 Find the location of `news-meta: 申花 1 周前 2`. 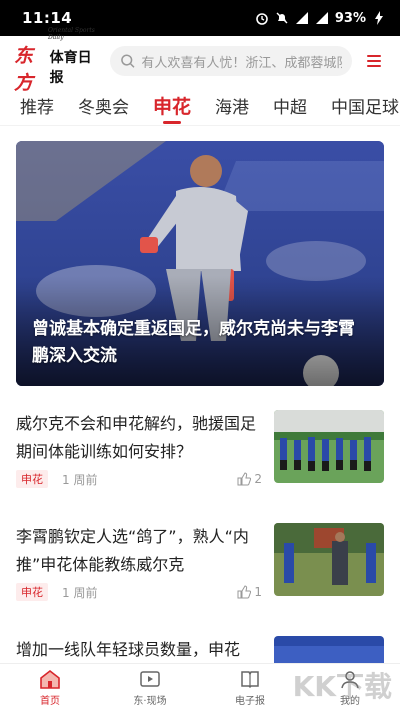

news-meta: 申花 1 周前 2 is located at coordinates (139, 479).